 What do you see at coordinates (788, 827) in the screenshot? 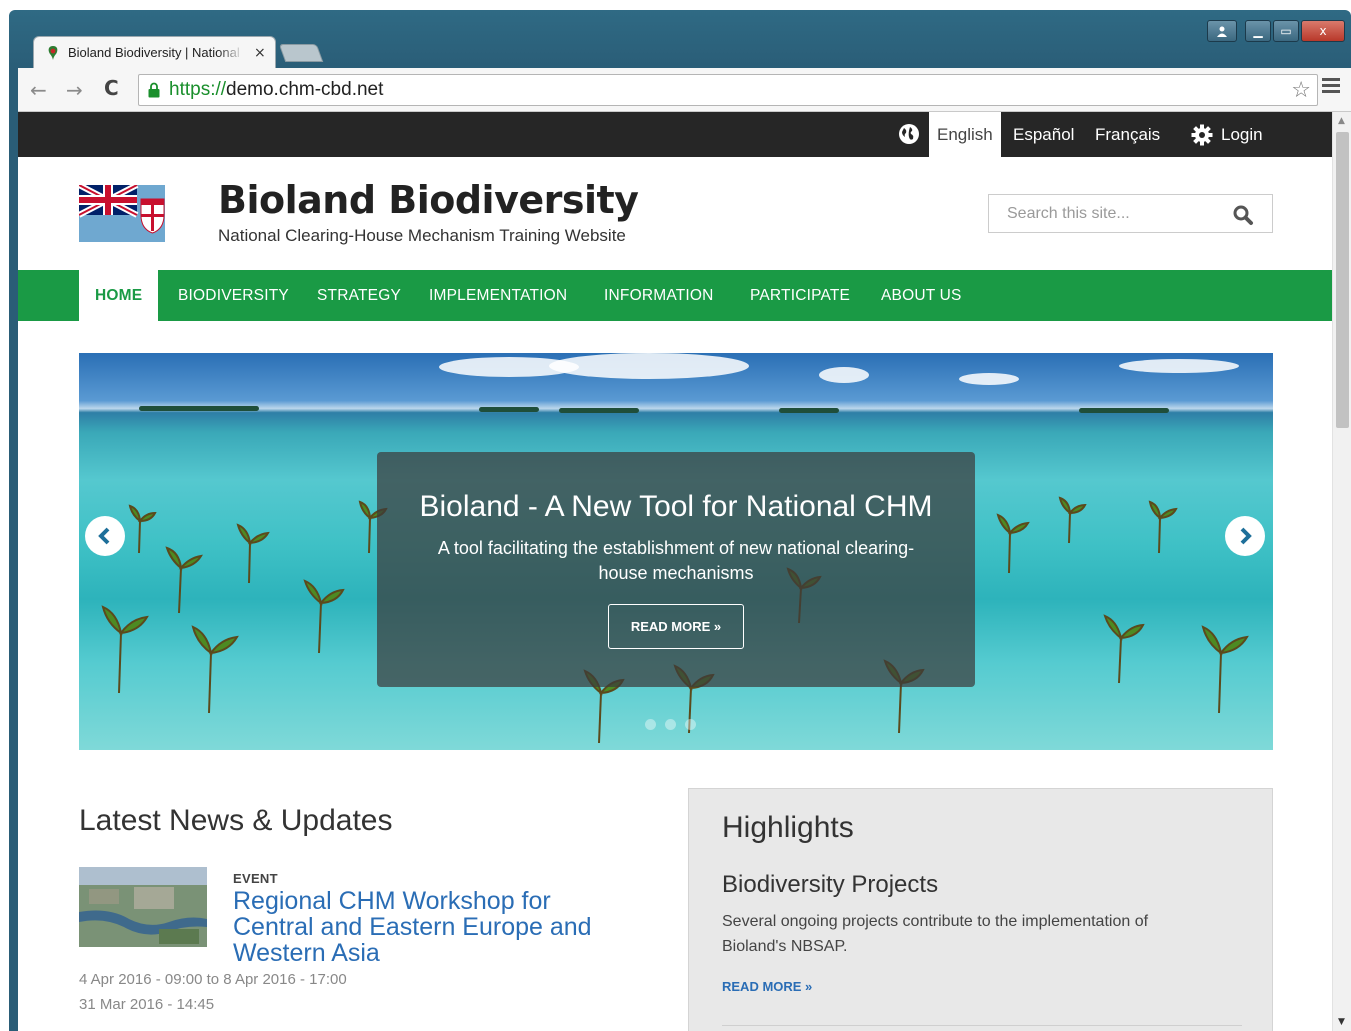
I see `highlights-heading: Highlights` at bounding box center [788, 827].